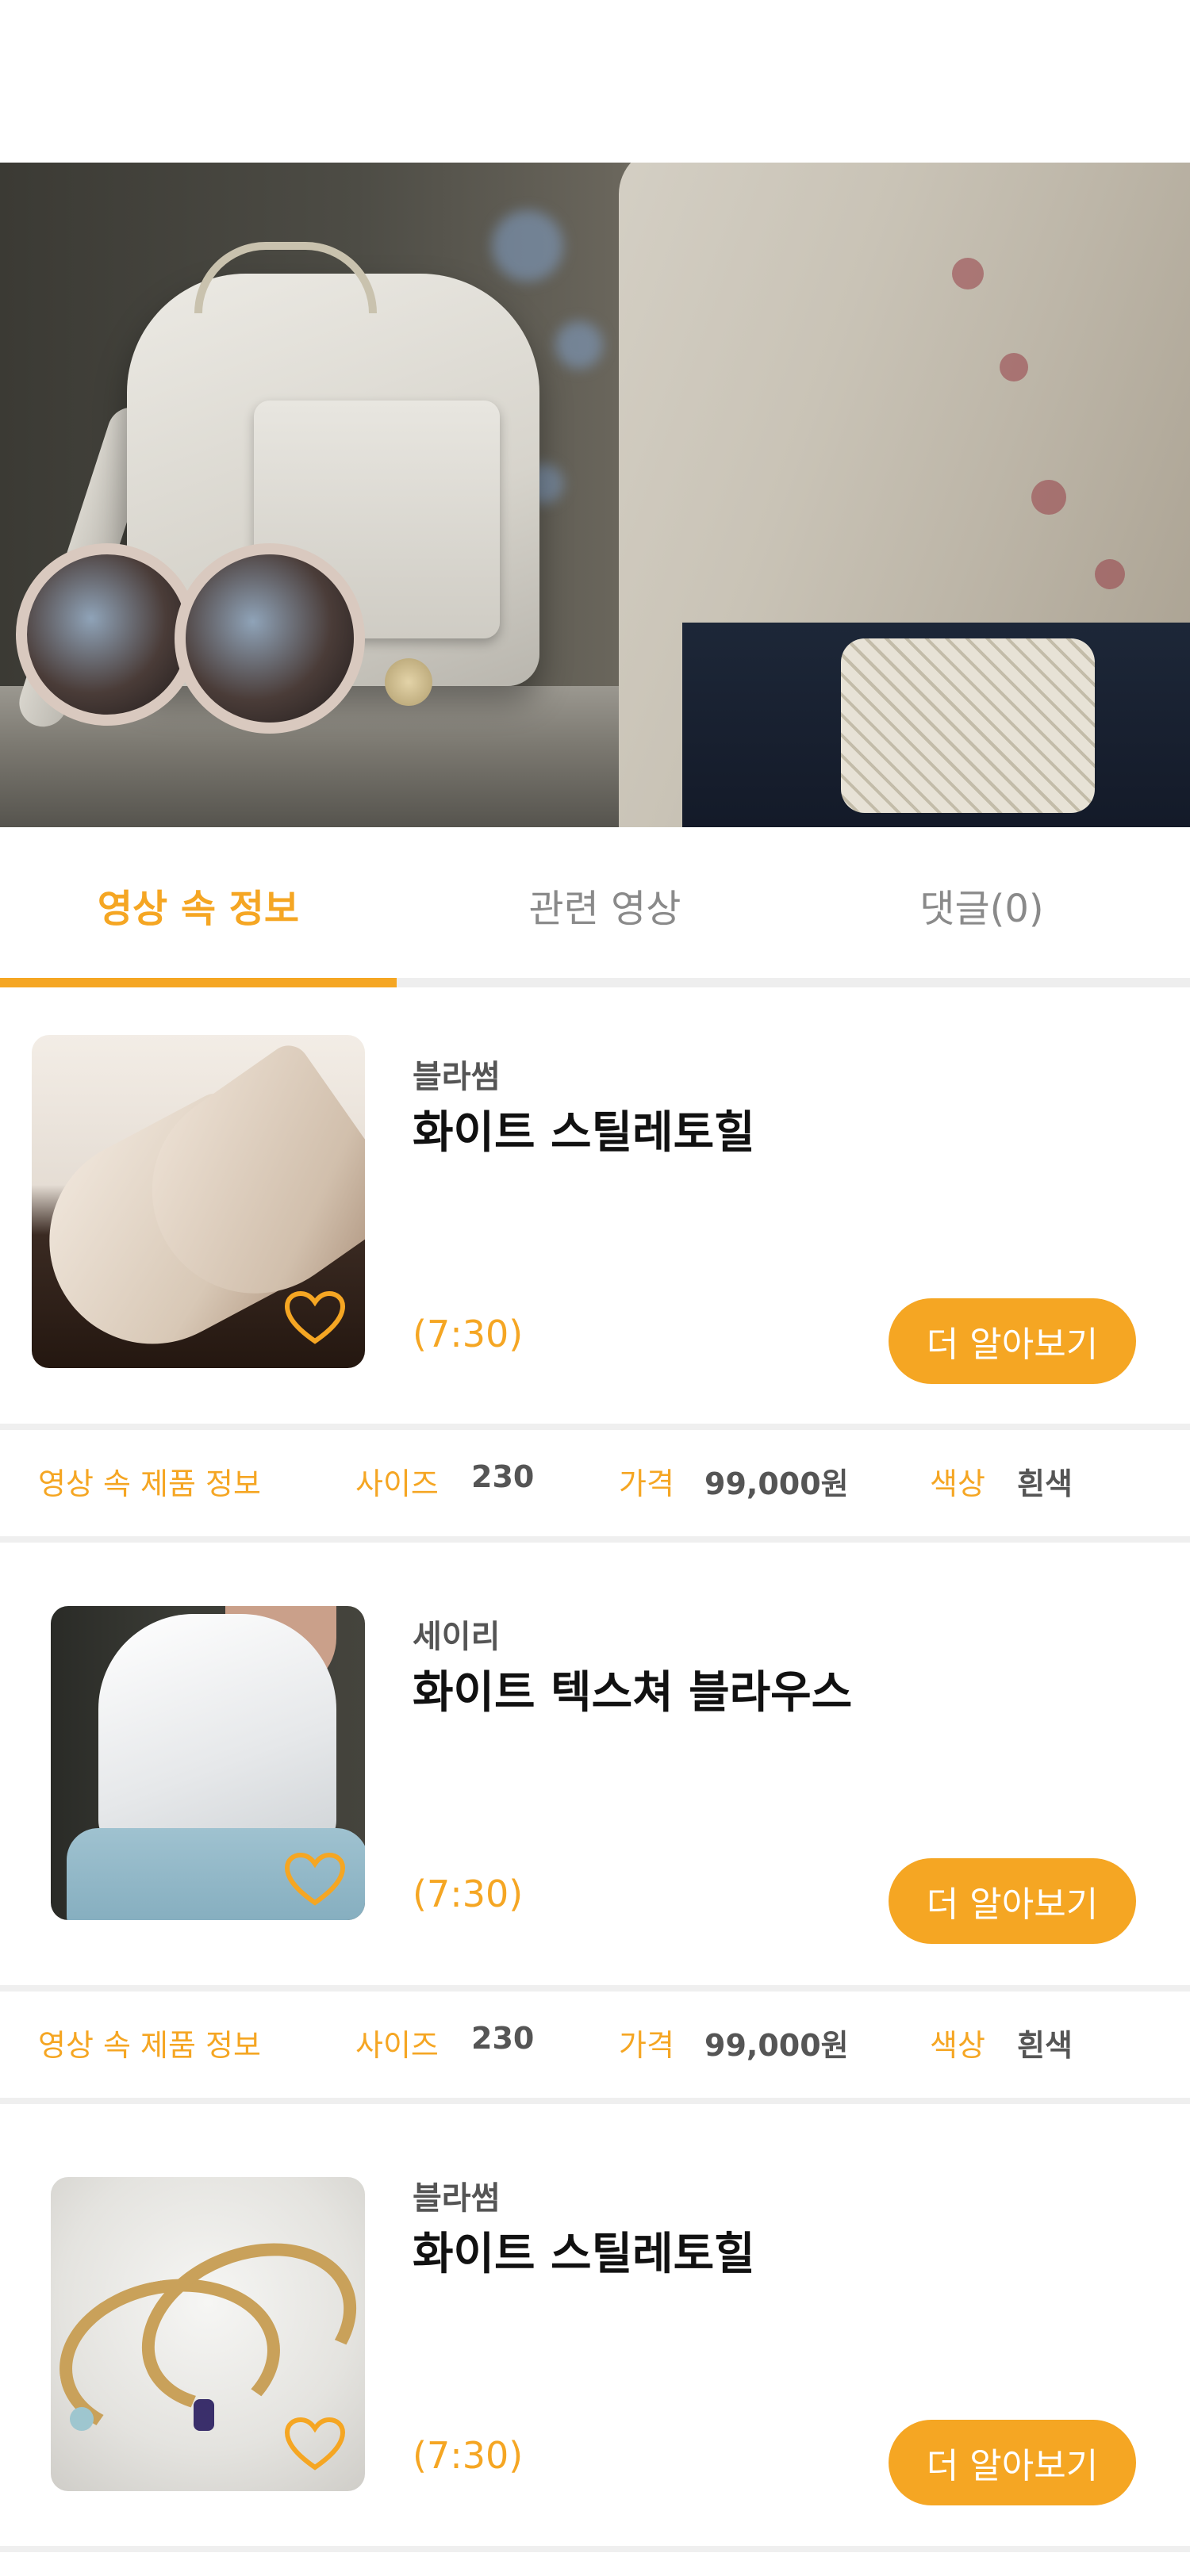 The width and height of the screenshot is (1190, 2576). I want to click on model-blouse-image, so click(904, 495).